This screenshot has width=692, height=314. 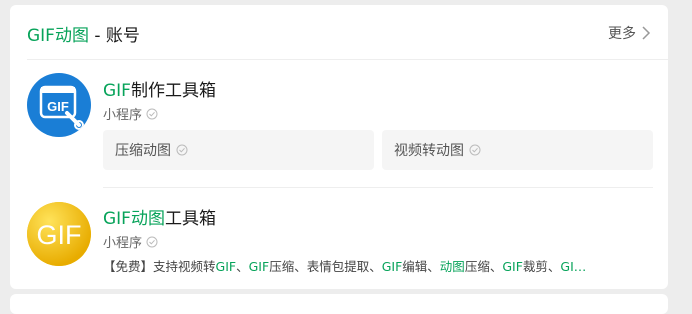 What do you see at coordinates (58, 36) in the screenshot?
I see `title-highlight: GIF动图` at bounding box center [58, 36].